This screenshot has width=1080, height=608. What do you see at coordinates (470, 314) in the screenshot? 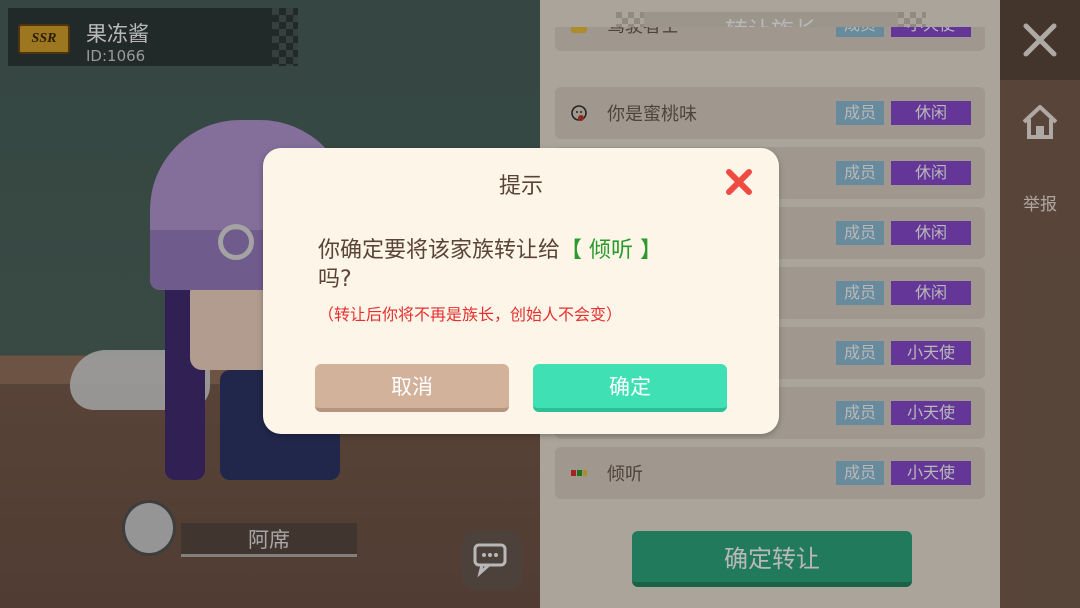
I see `dialog-warning-note: （转让后你将不再是族长，创始人不会变）` at bounding box center [470, 314].